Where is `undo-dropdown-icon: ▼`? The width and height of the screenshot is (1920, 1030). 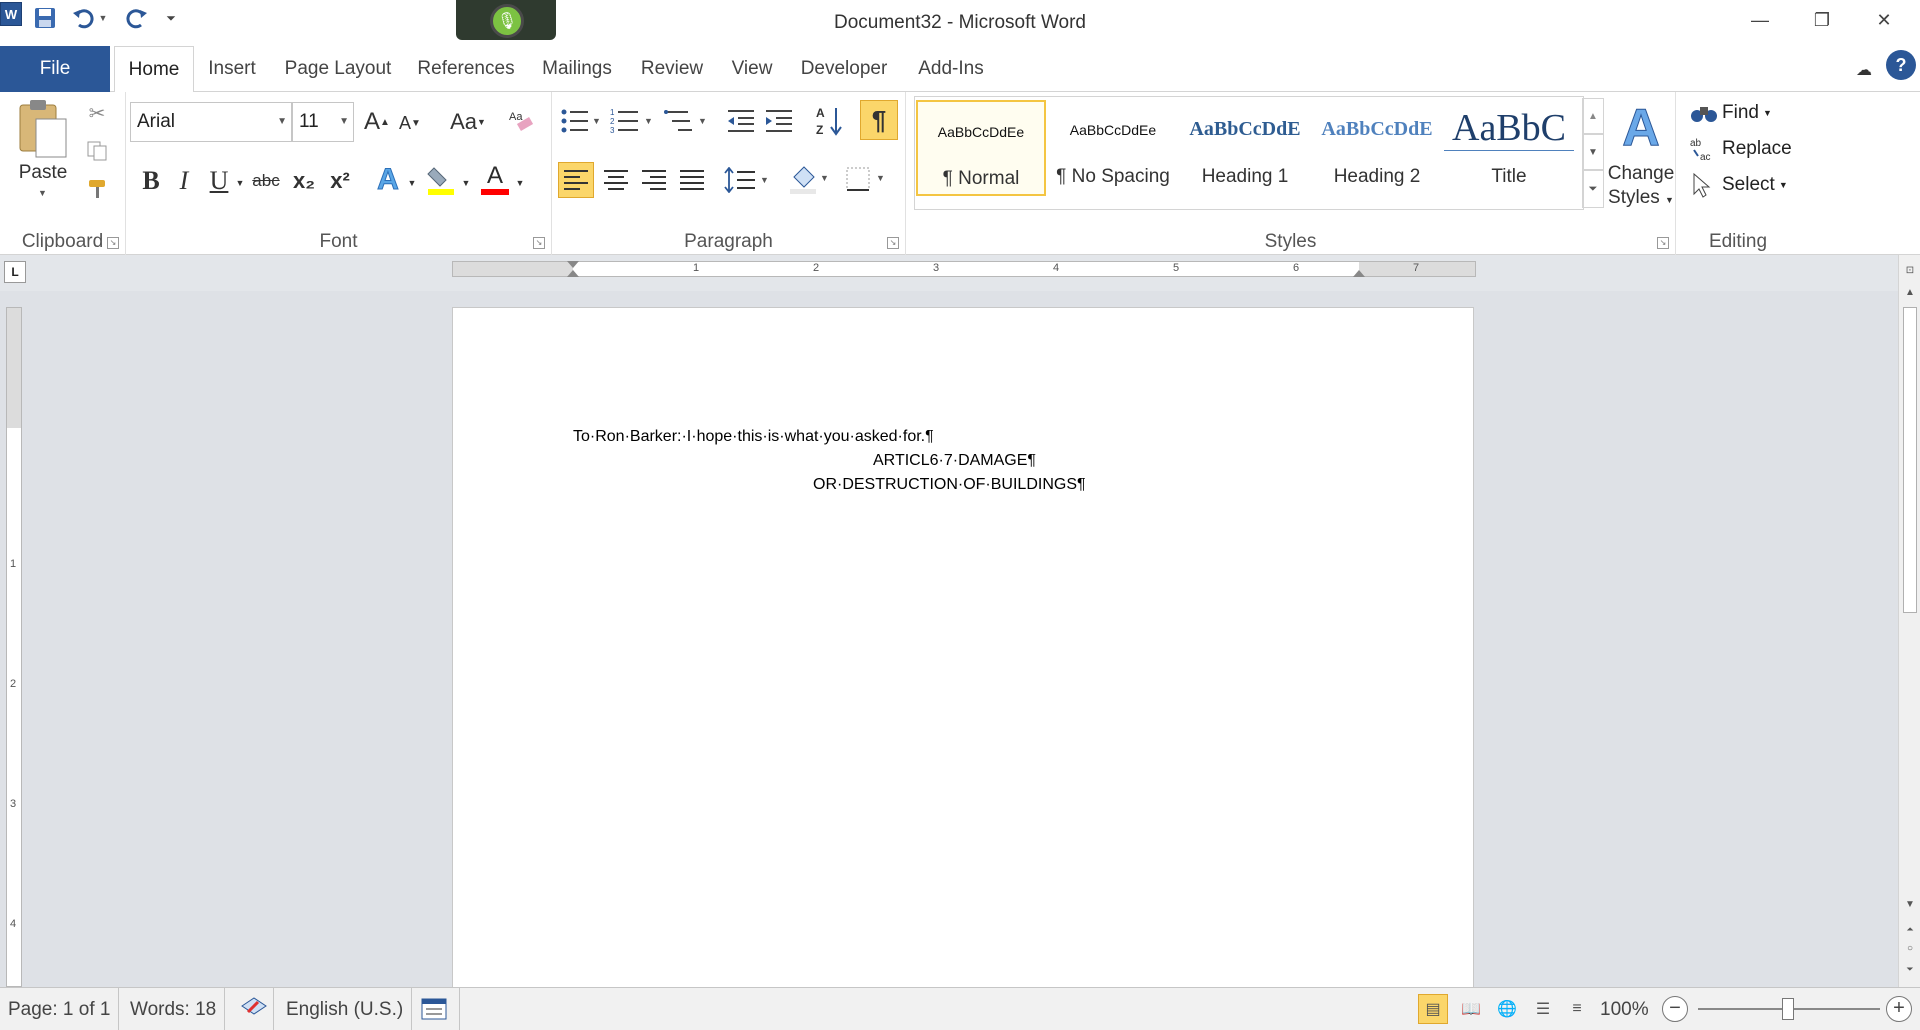 undo-dropdown-icon: ▼ is located at coordinates (103, 18).